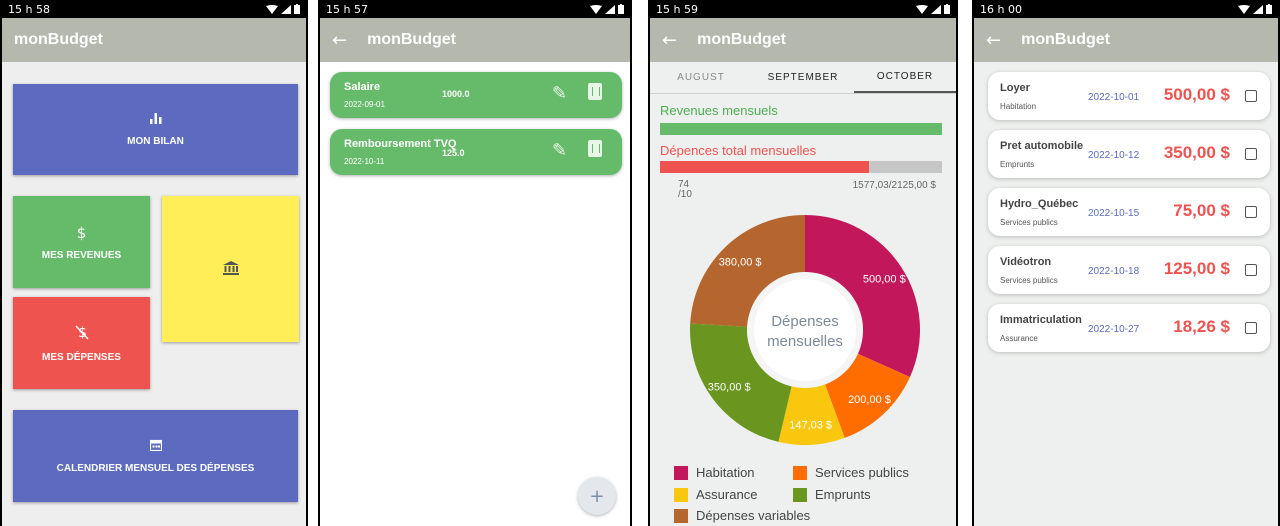 Image resolution: width=1280 pixels, height=526 pixels. Describe the element at coordinates (1201, 326) in the screenshot. I see `expense-amount: 18,26 $` at that location.